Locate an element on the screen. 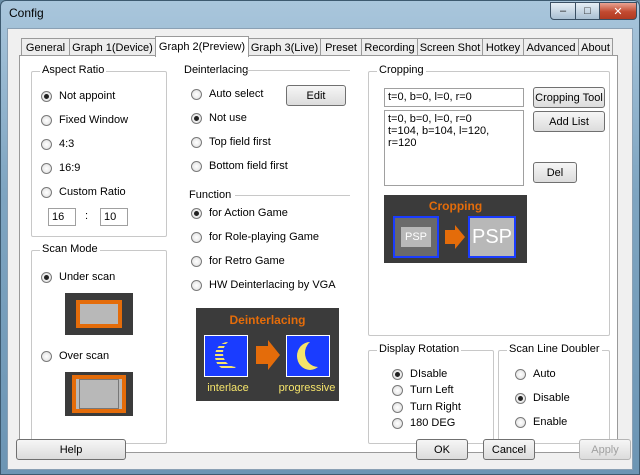  display-rotation-title: Display Rotation is located at coordinates (419, 349).